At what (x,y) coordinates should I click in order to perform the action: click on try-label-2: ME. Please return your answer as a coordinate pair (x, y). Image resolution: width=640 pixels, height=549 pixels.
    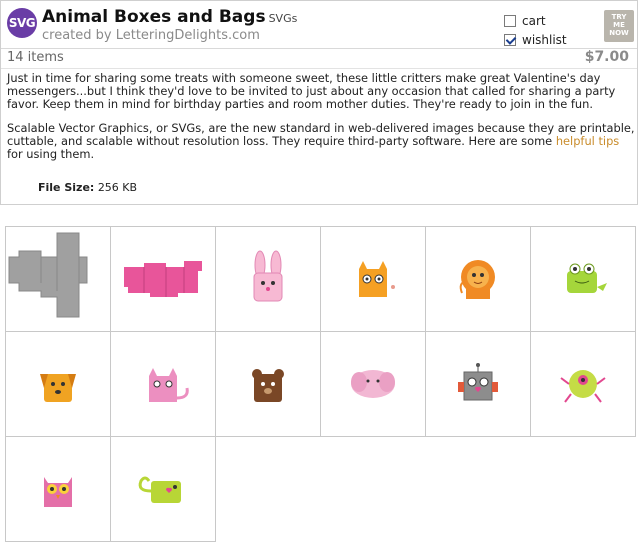
    Looking at the image, I should click on (619, 25).